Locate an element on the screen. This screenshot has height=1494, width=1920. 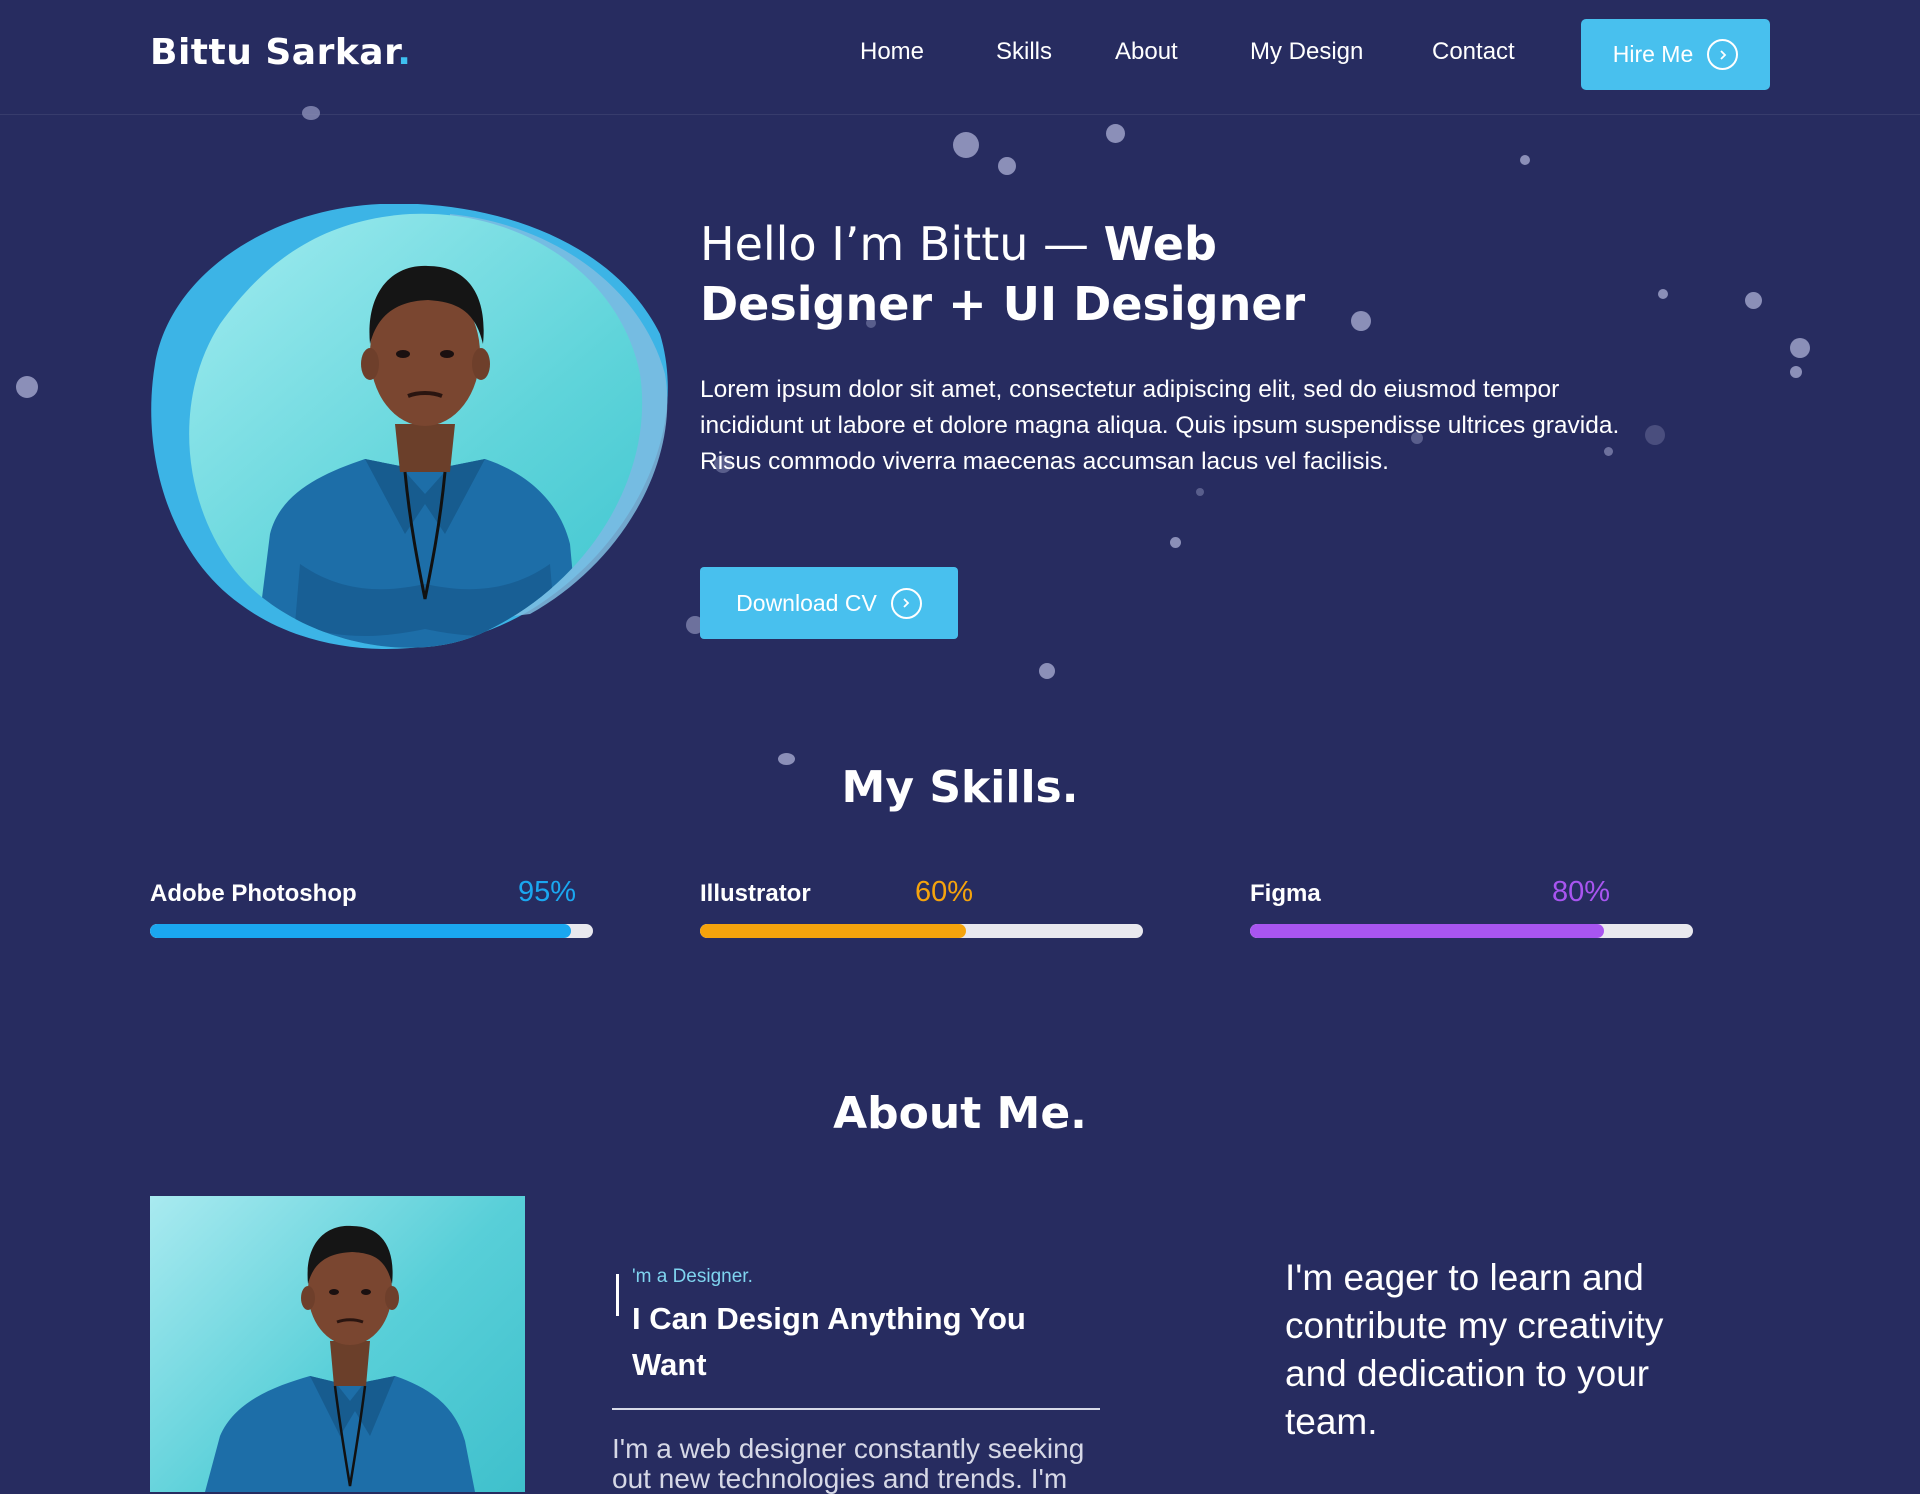
skill-name: Adobe Photoshop is located at coordinates (253, 893).